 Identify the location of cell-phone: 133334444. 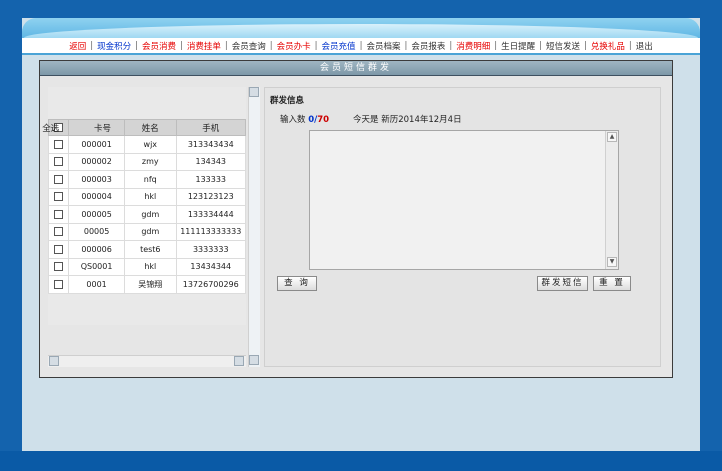
(211, 214).